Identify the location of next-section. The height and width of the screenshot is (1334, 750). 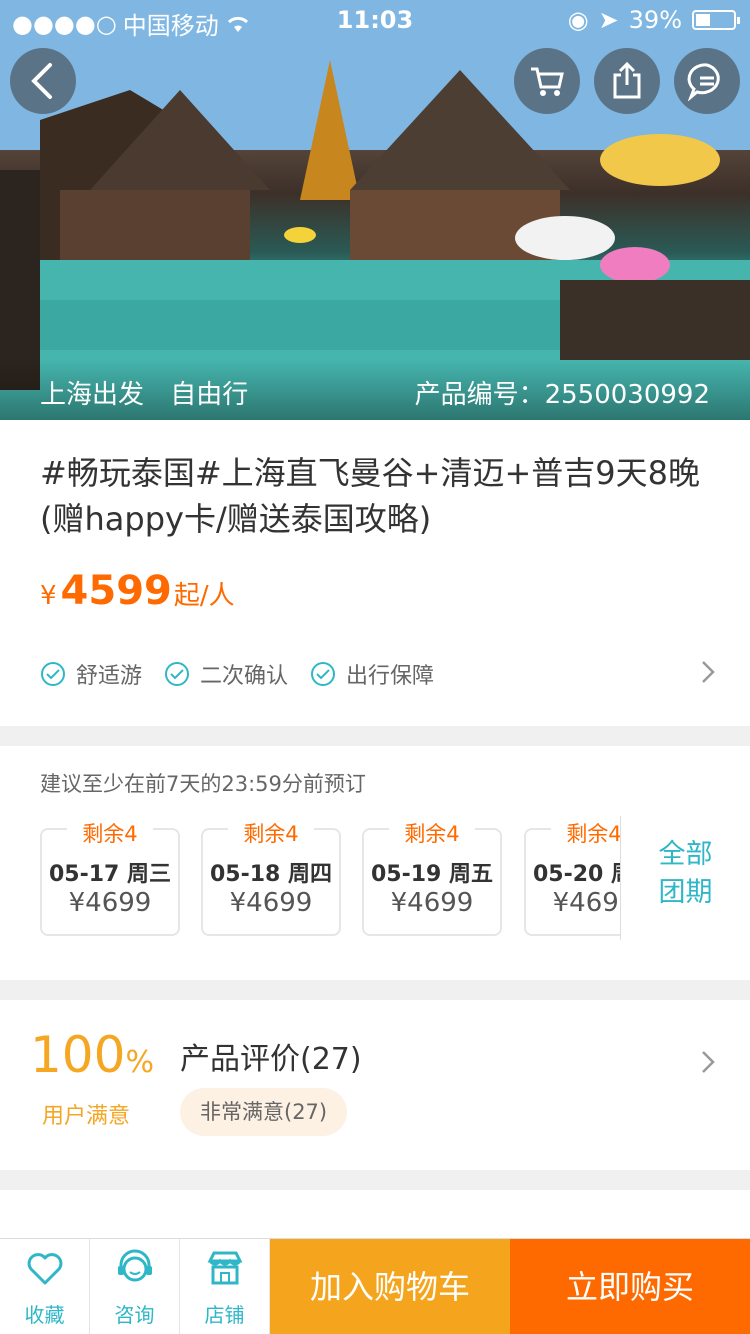
(375, 1215).